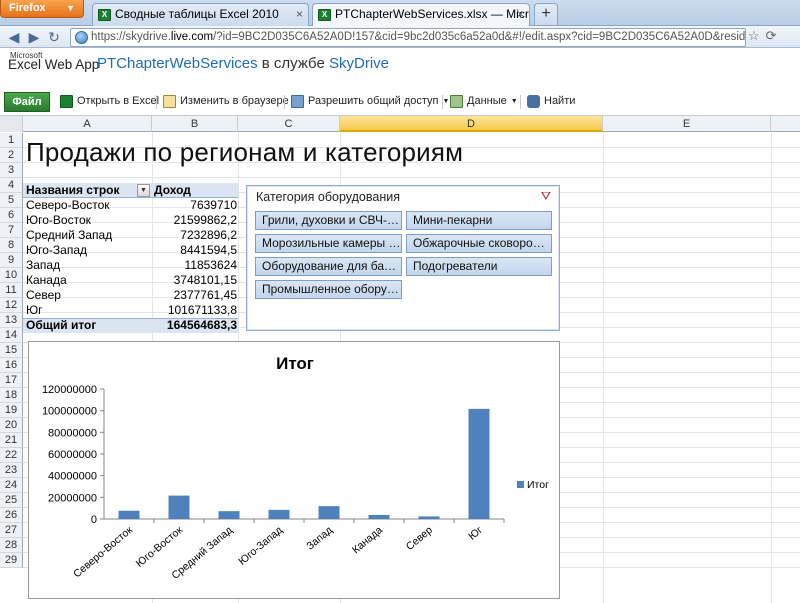 This screenshot has width=800, height=603. I want to click on pivot-row-value: 7639710, so click(213, 205).